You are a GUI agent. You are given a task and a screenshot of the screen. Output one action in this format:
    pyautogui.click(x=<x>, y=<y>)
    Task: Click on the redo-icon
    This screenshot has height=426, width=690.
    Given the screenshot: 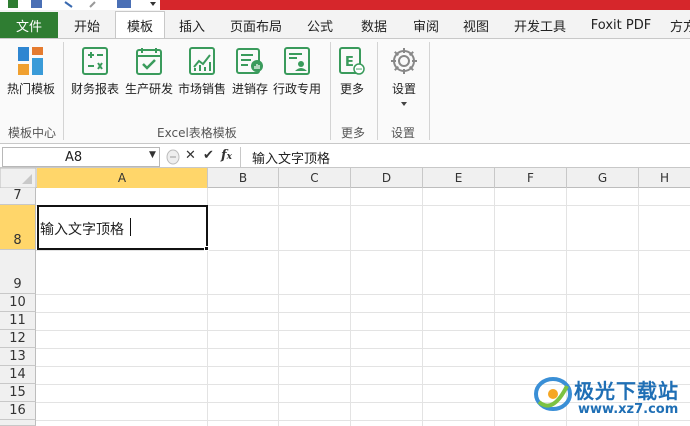 What is the action you would take?
    pyautogui.click(x=93, y=4)
    